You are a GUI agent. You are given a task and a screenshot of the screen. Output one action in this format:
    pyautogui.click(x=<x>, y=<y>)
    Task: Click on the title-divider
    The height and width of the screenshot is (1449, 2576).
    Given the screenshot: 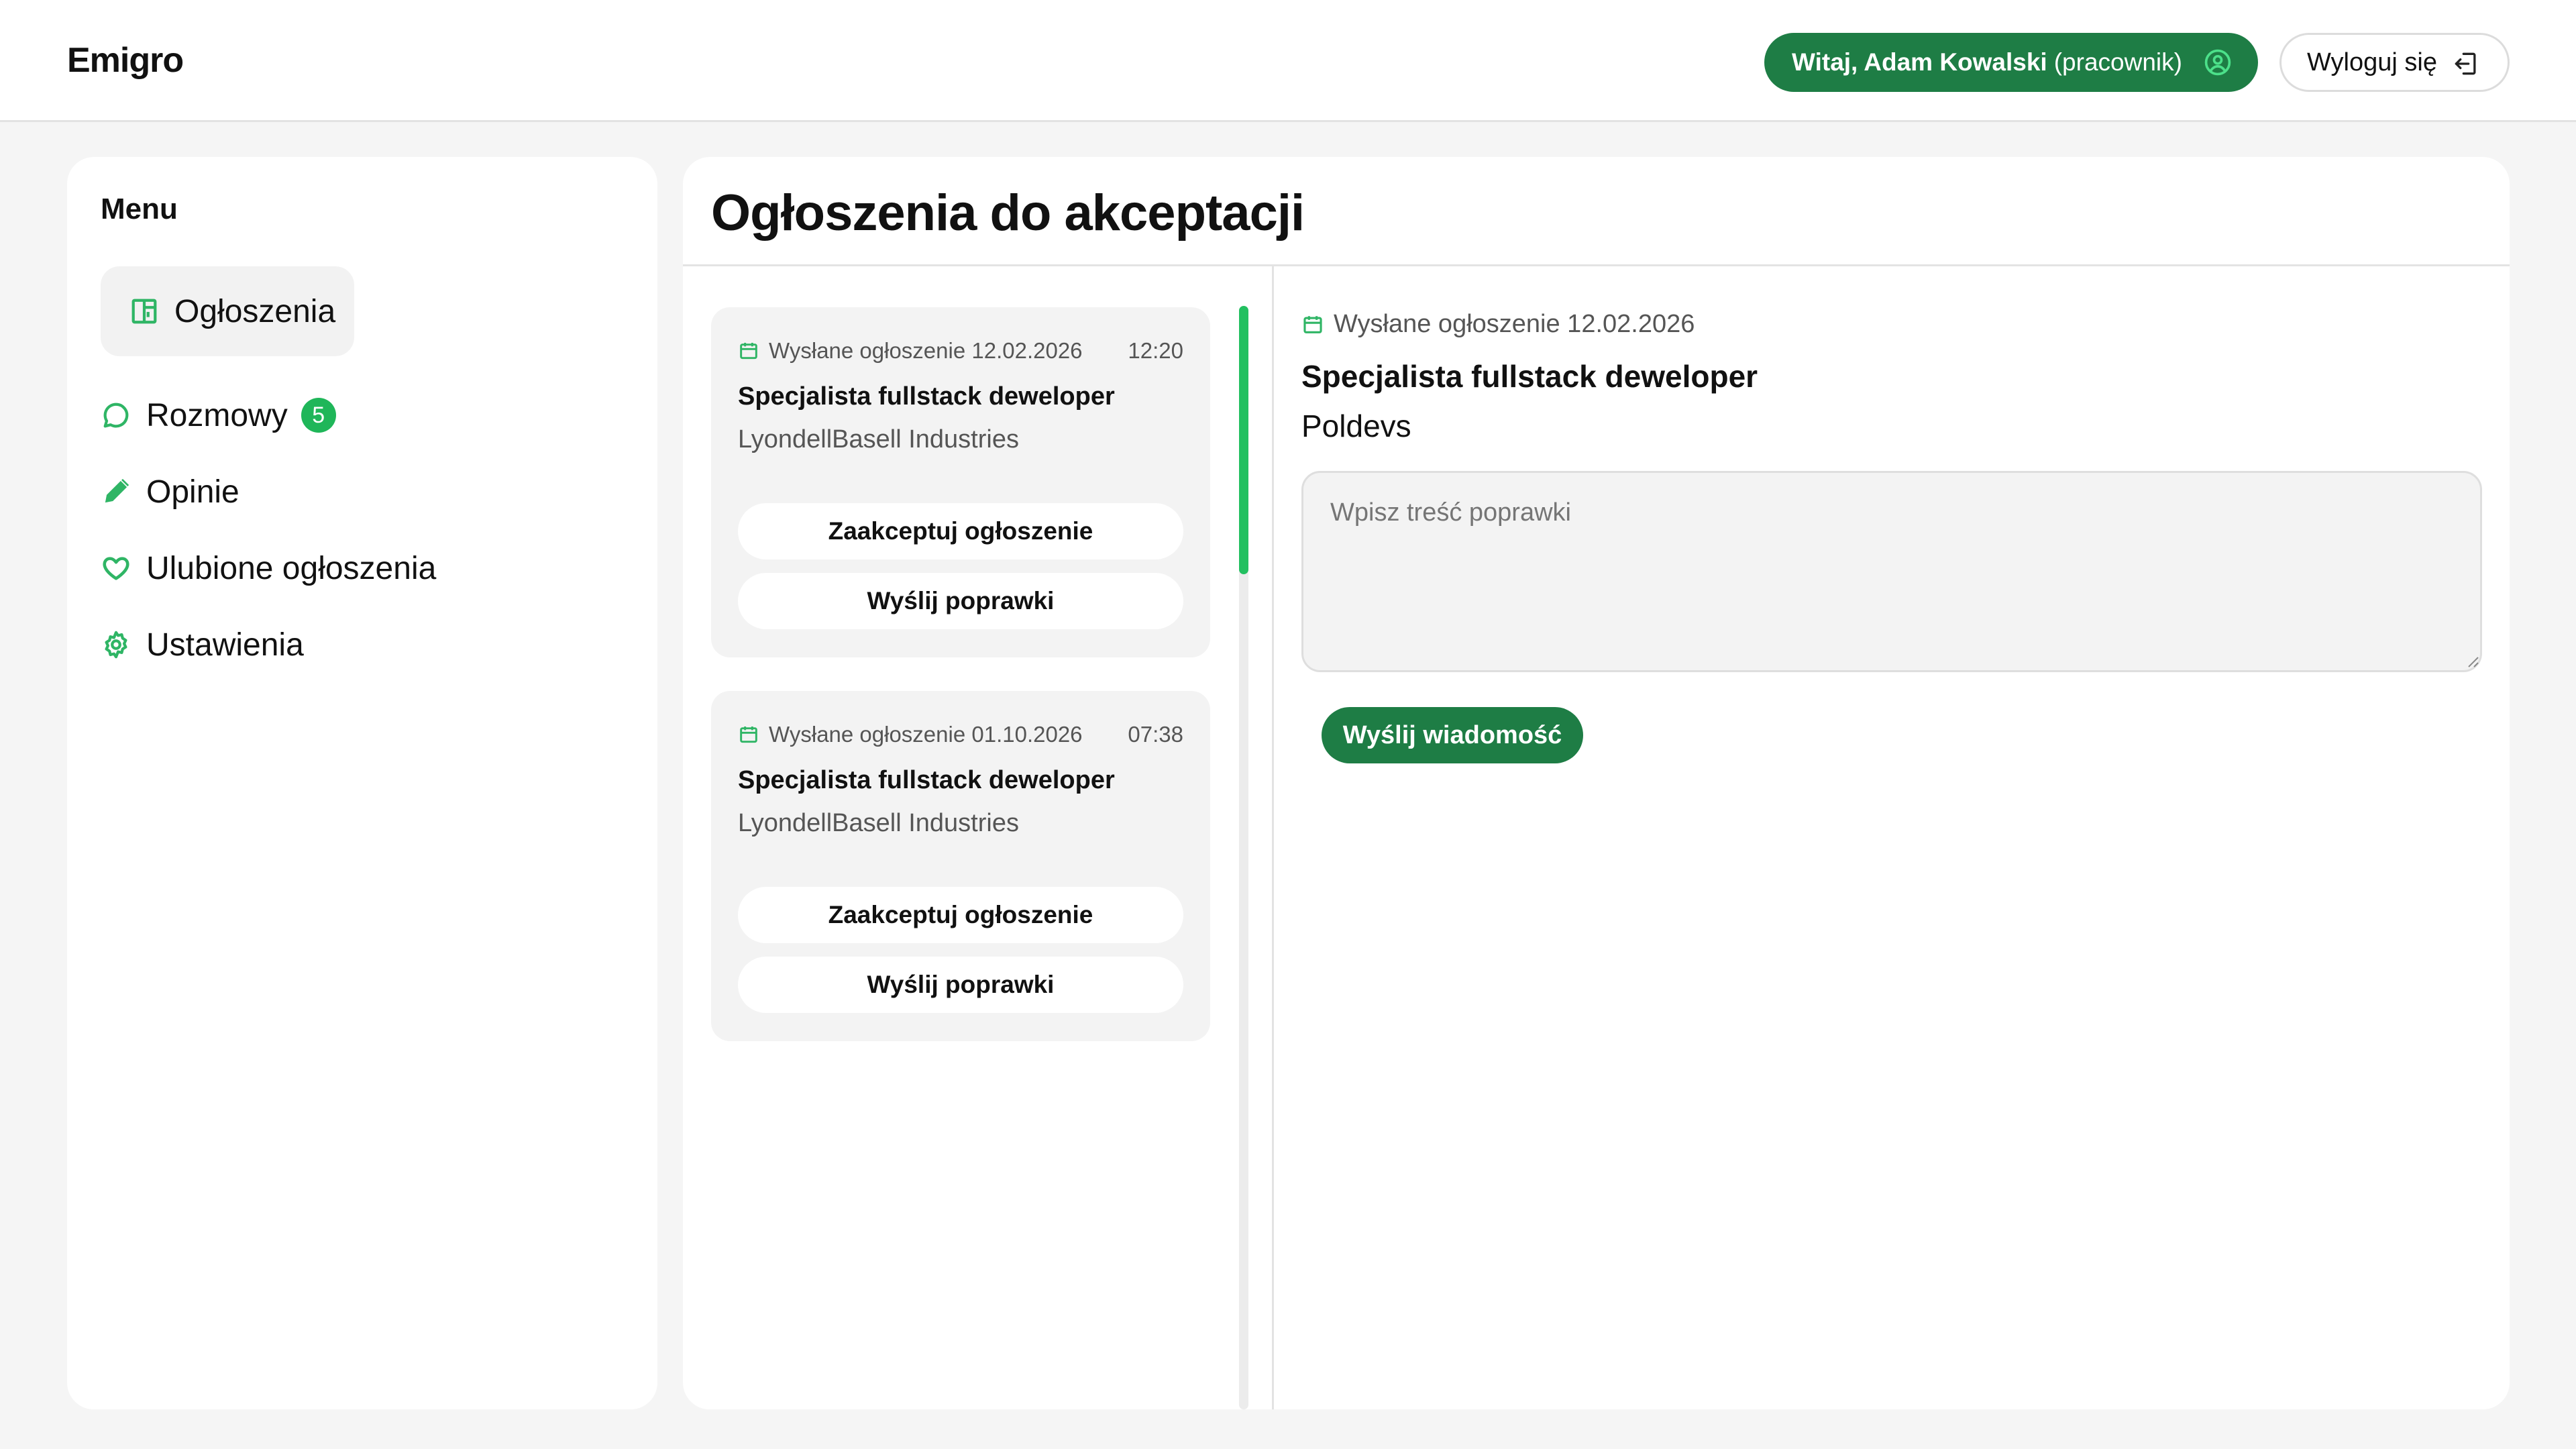 What is the action you would take?
    pyautogui.click(x=1596, y=265)
    